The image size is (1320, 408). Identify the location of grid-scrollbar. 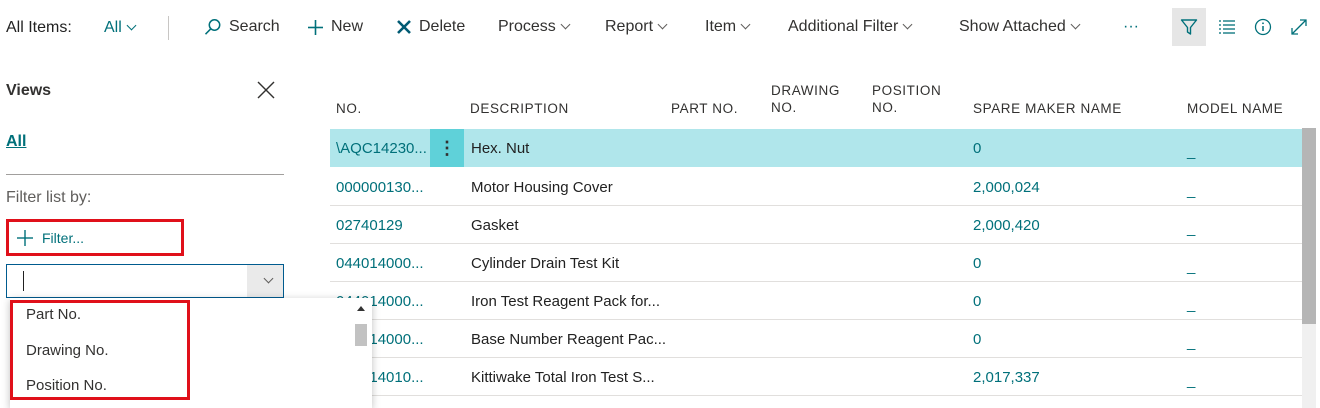
(1309, 268).